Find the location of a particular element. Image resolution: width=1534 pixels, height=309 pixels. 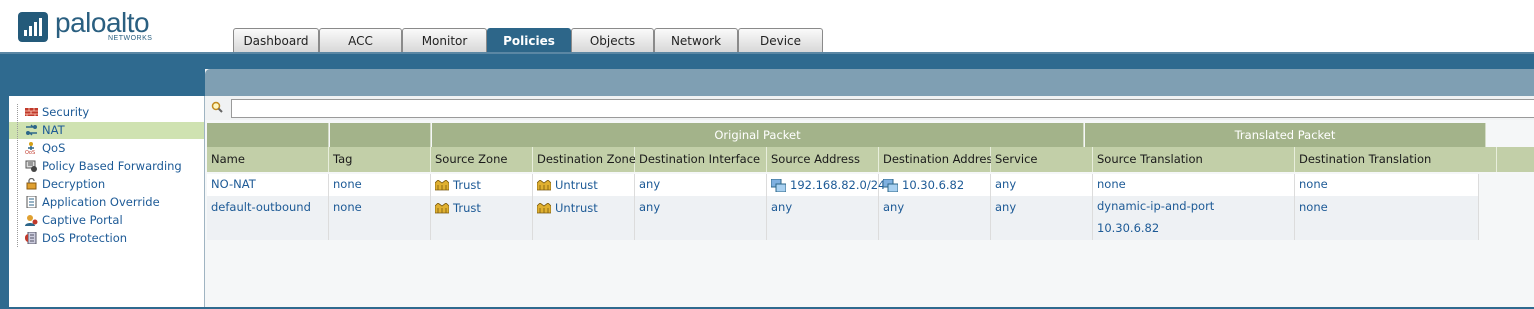

destination-address-cell: 10.30.6.82 is located at coordinates (935, 185).